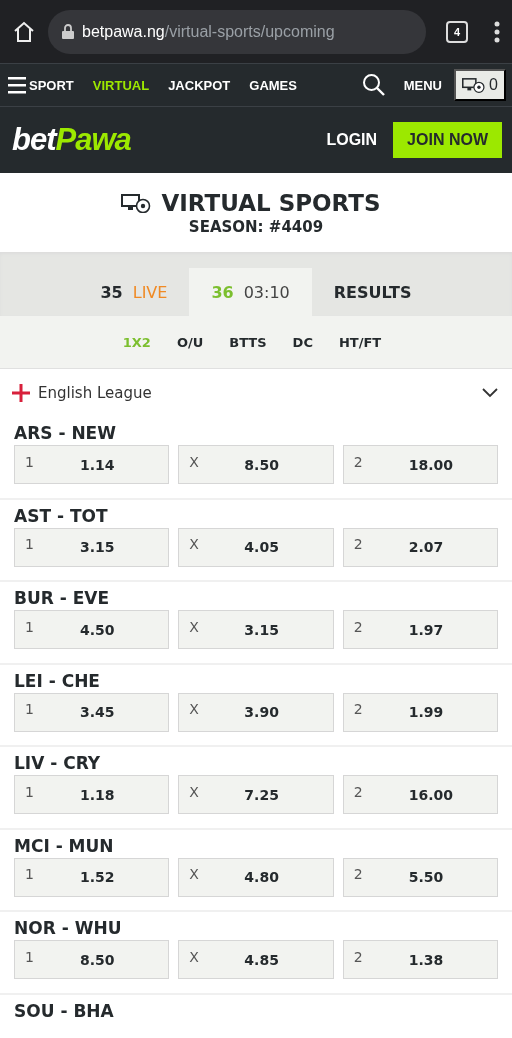  What do you see at coordinates (121, 85) in the screenshot?
I see `nav-link: VIRTUAL` at bounding box center [121, 85].